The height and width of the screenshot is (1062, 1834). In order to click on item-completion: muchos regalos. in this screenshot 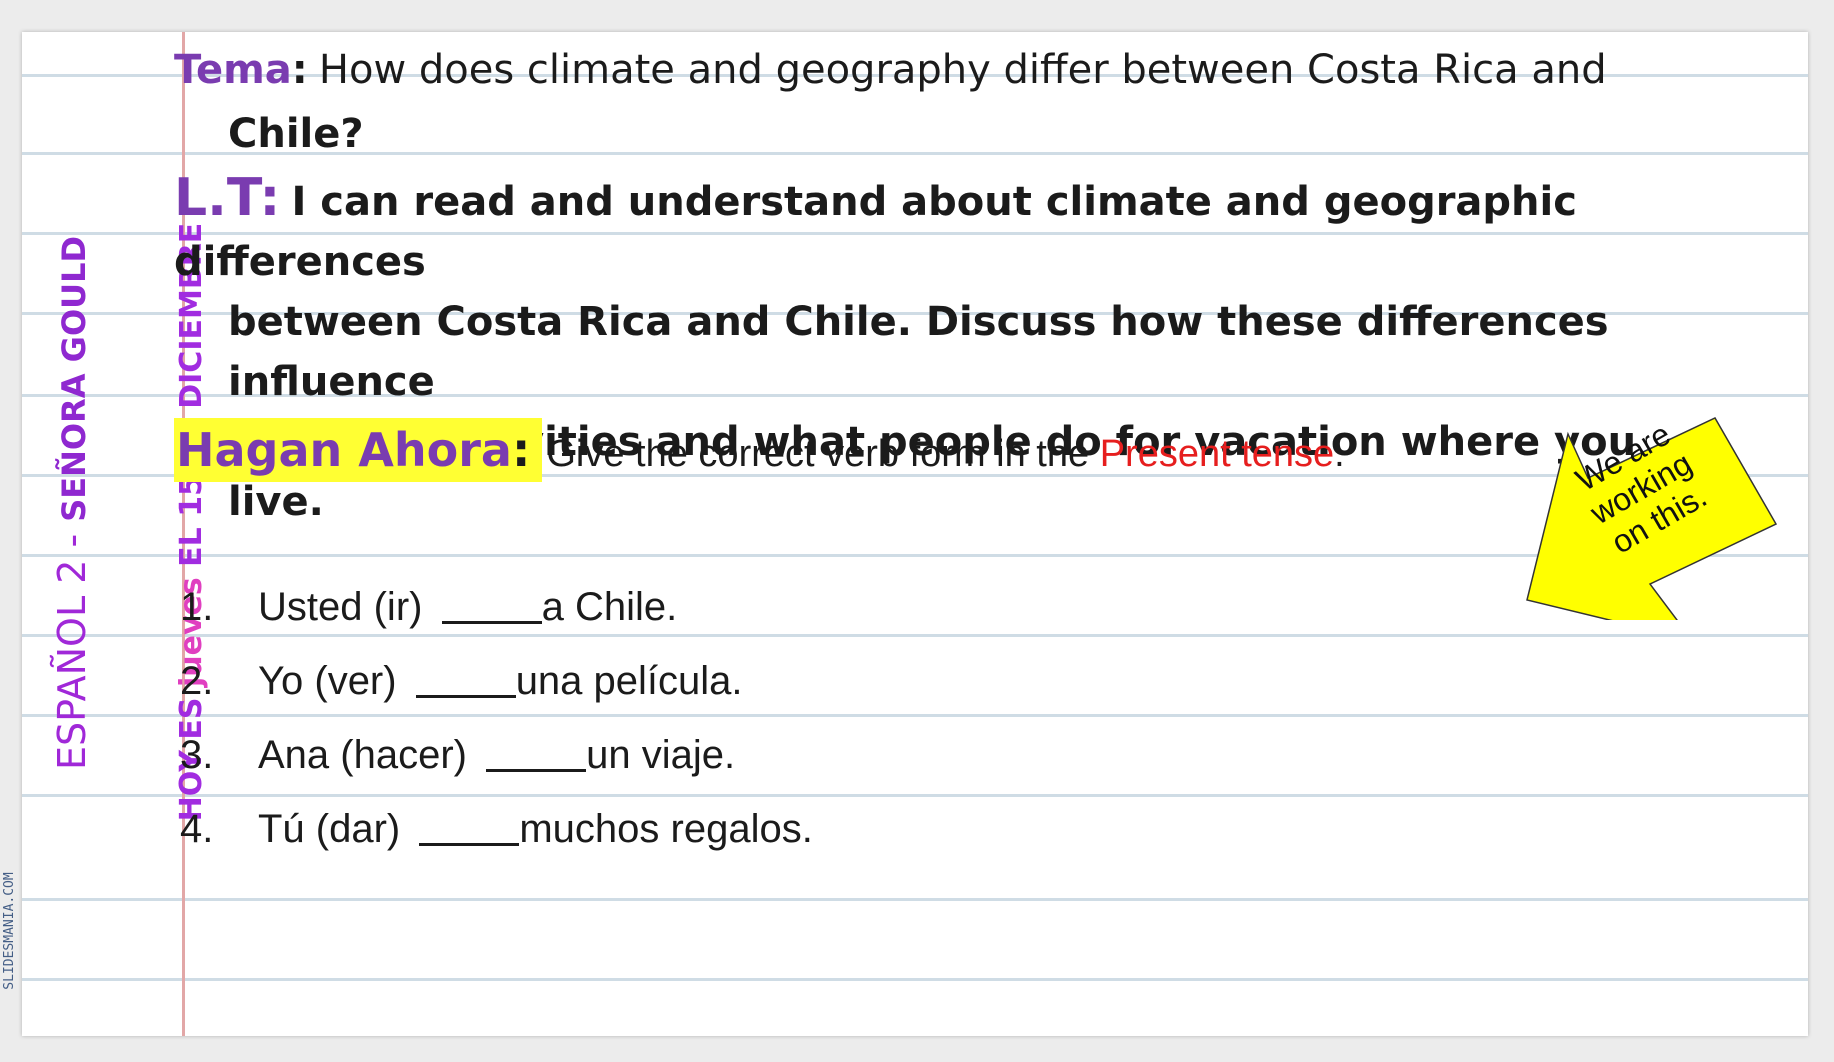, I will do `click(666, 829)`.